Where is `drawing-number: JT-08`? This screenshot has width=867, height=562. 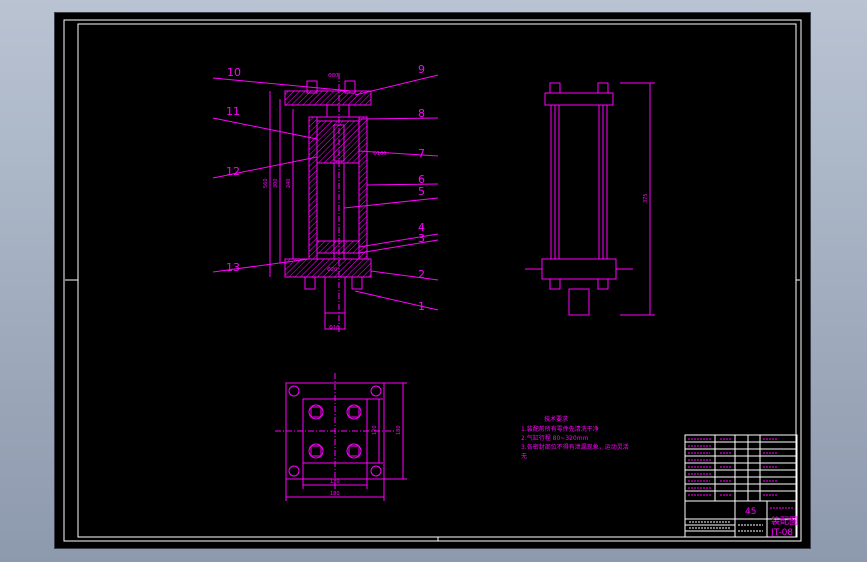 drawing-number: JT-08 is located at coordinates (781, 533).